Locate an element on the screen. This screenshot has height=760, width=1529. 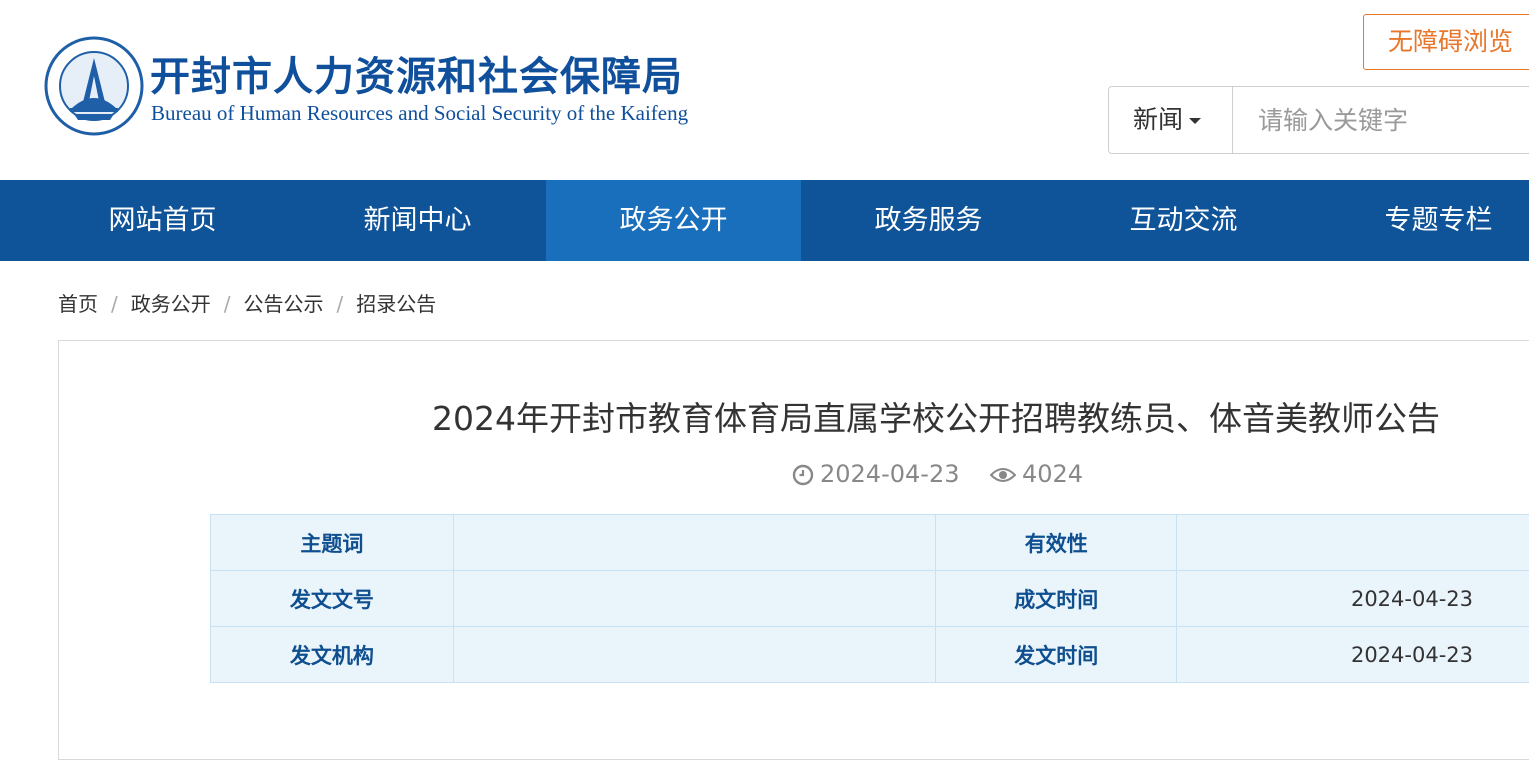
nav-news: 新闻中心 is located at coordinates (417, 220).